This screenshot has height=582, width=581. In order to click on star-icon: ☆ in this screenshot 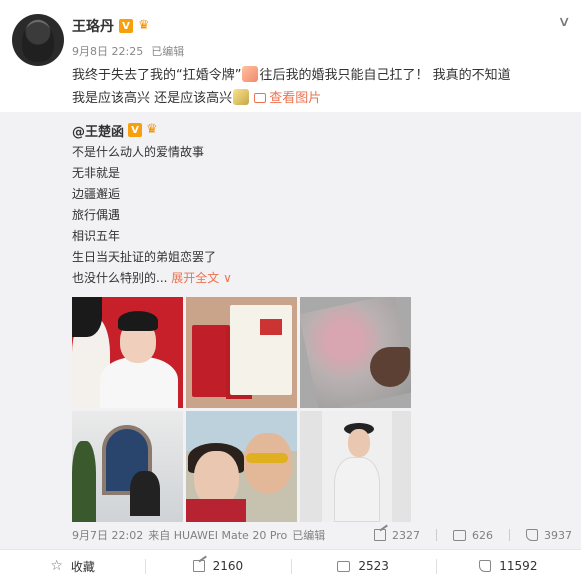, I will do `click(56, 566)`.